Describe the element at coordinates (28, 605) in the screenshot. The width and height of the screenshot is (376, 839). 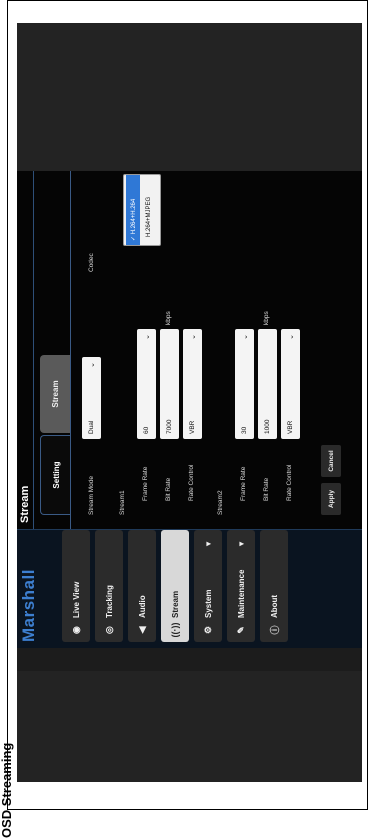
I see `brand-logo: Marshall` at that location.